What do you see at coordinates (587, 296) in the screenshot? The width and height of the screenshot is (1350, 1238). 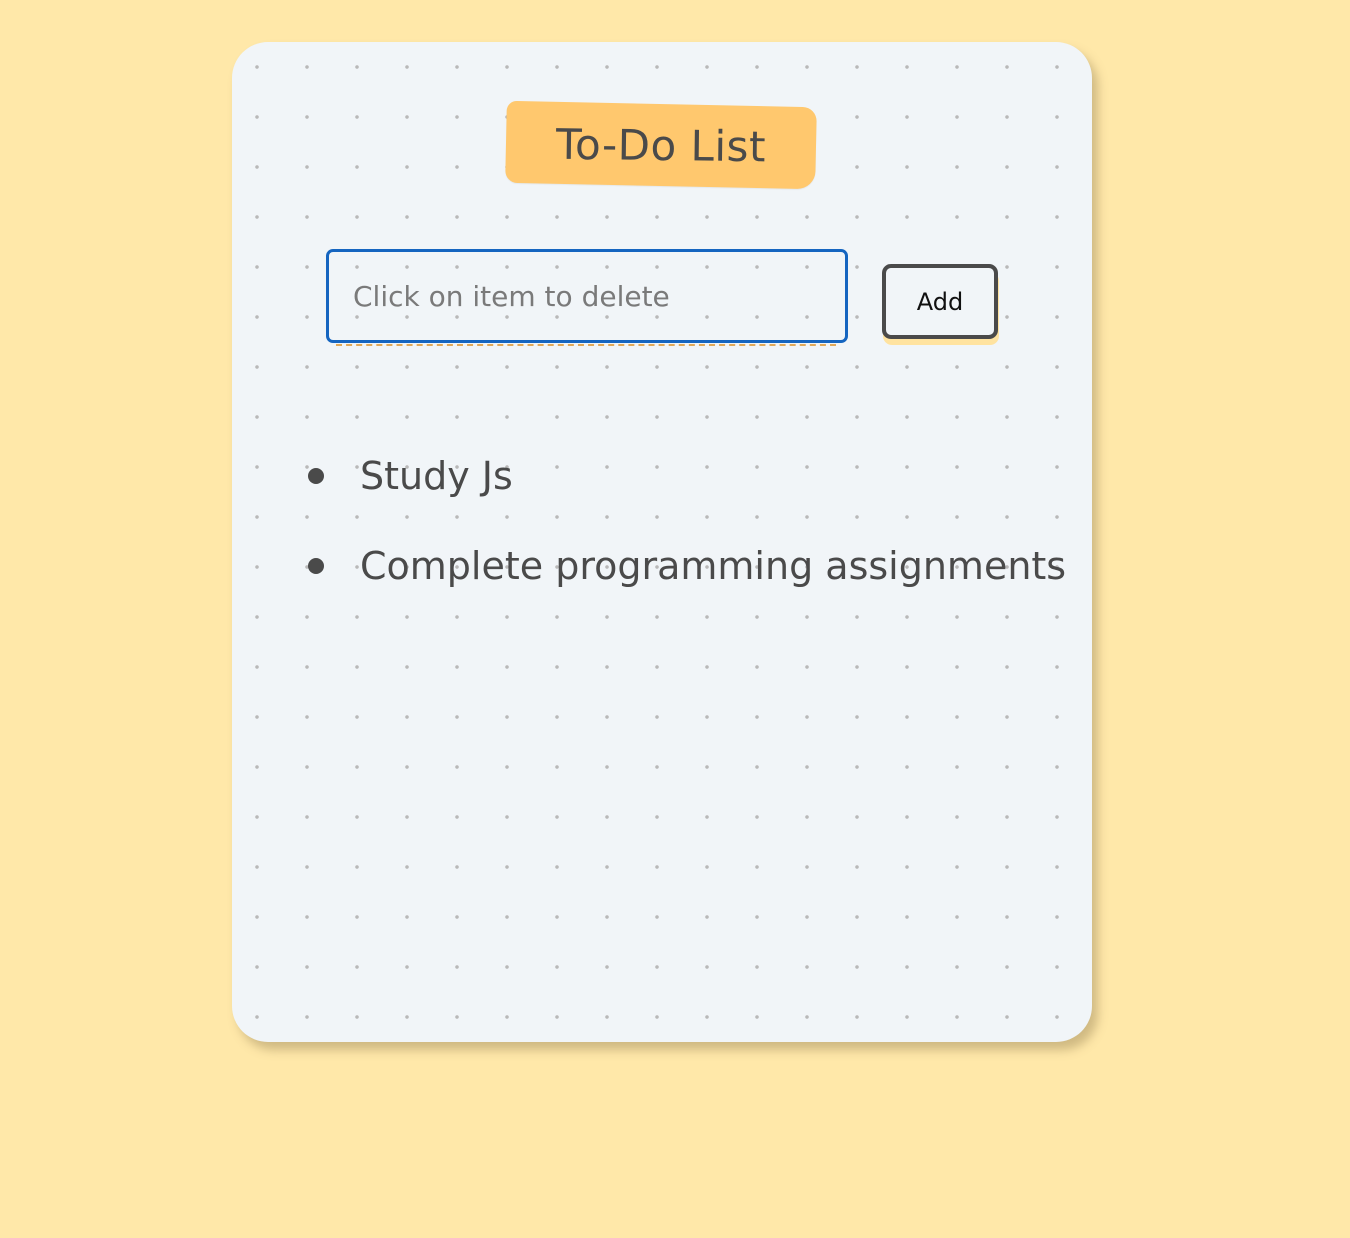 I see `todo-input` at bounding box center [587, 296].